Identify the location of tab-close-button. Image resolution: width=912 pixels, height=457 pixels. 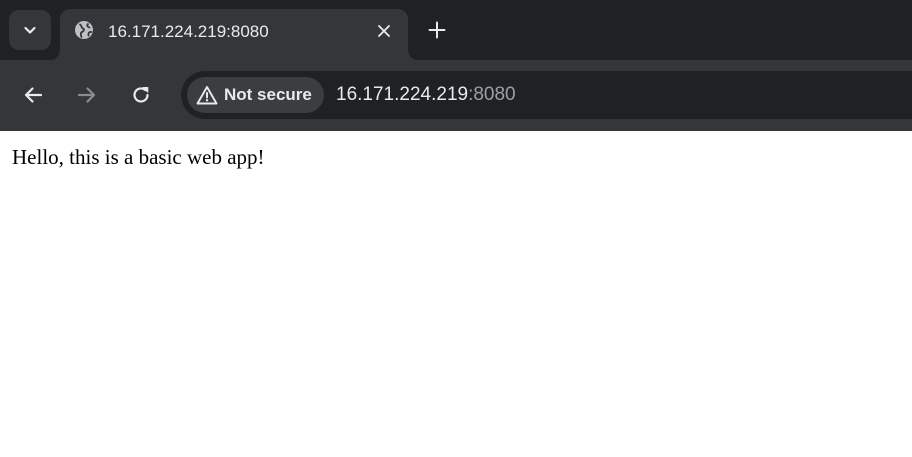
(384, 31).